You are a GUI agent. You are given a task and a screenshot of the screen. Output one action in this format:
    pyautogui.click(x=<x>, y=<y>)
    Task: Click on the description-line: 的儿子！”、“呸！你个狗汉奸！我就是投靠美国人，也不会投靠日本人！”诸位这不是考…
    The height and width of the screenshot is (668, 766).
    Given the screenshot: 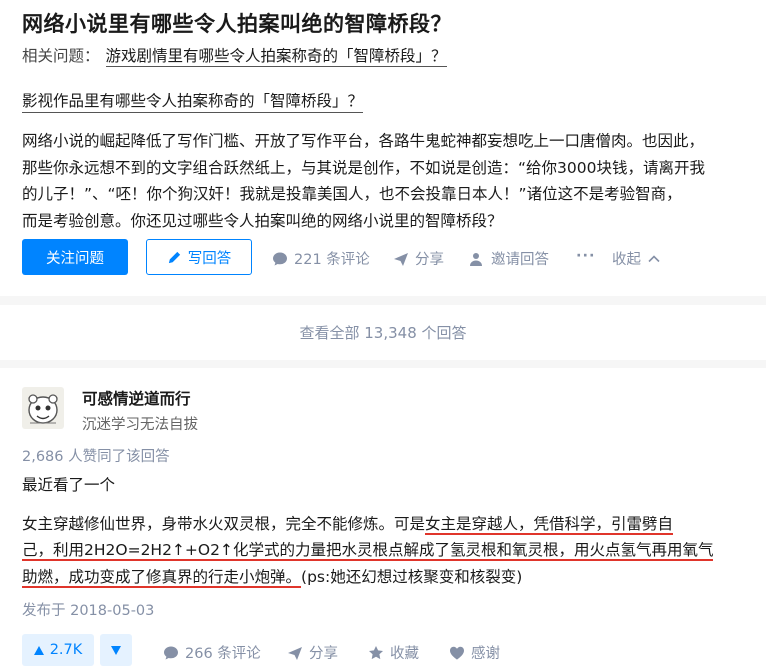 What is the action you would take?
    pyautogui.click(x=352, y=194)
    